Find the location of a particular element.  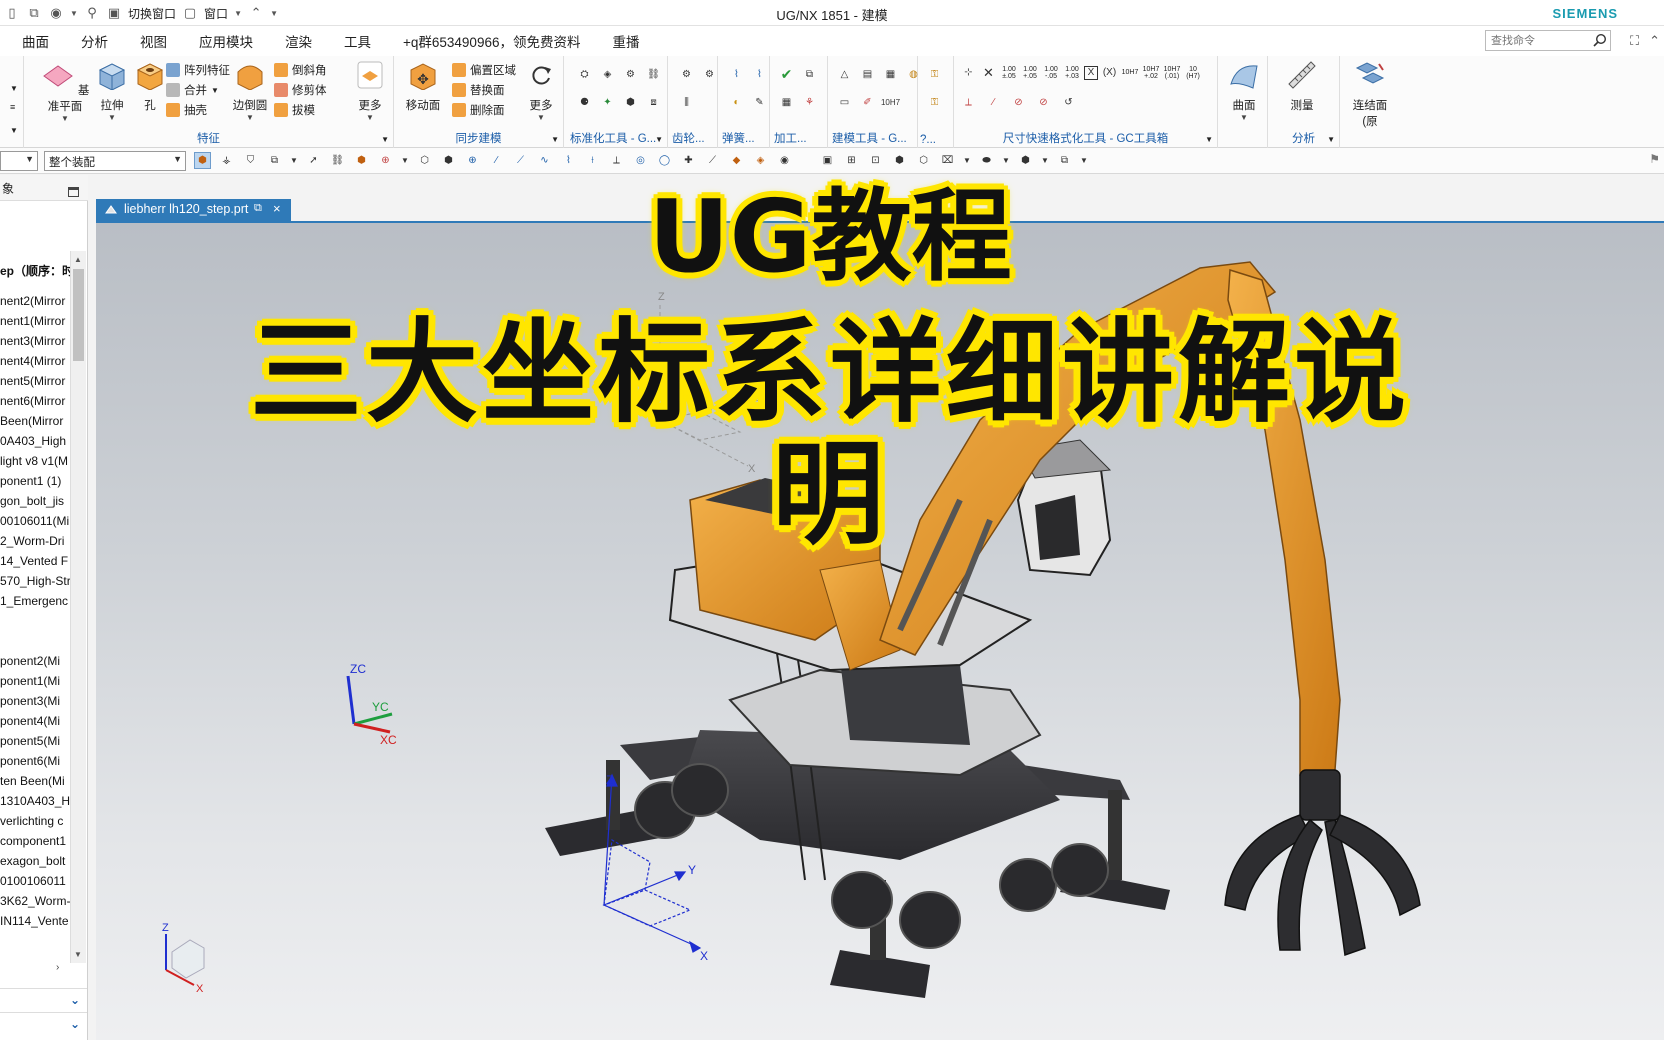

circle-icon: ◯ is located at coordinates (664, 160).